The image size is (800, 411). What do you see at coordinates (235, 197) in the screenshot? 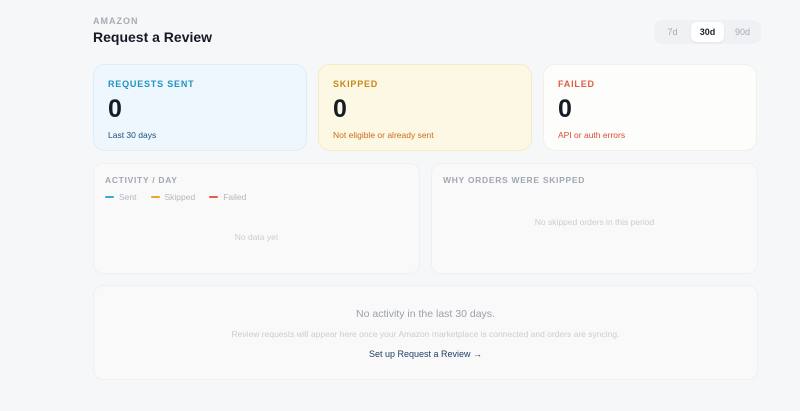
I see `legend-label: Failed` at bounding box center [235, 197].